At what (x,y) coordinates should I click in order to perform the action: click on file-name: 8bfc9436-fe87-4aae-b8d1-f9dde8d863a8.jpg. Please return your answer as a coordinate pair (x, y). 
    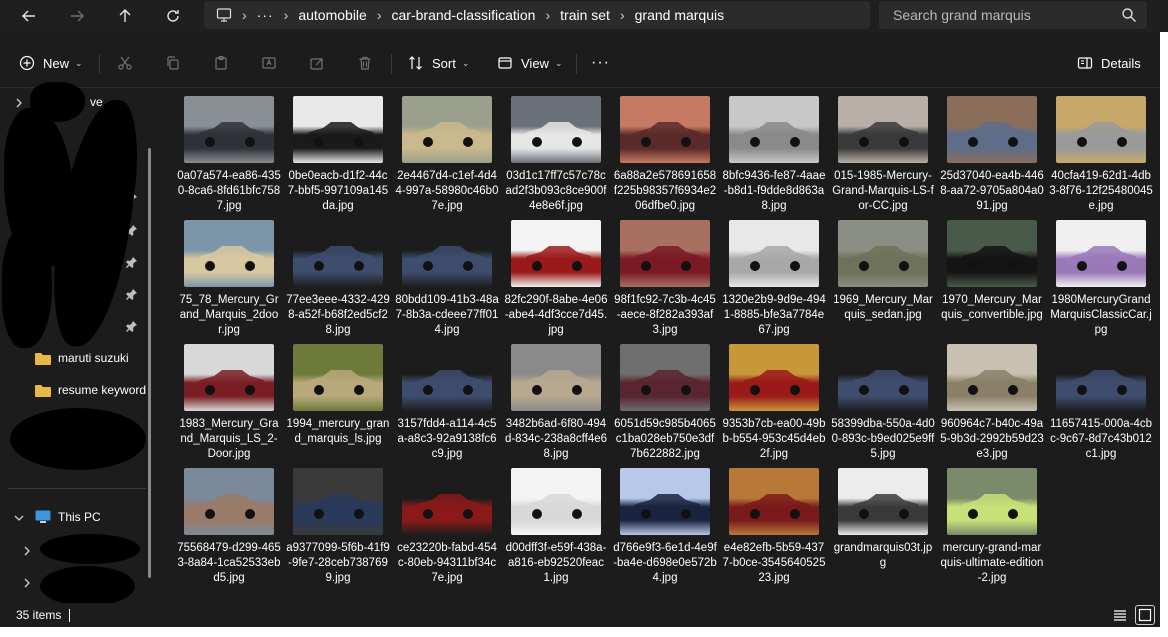
    Looking at the image, I should click on (774, 191).